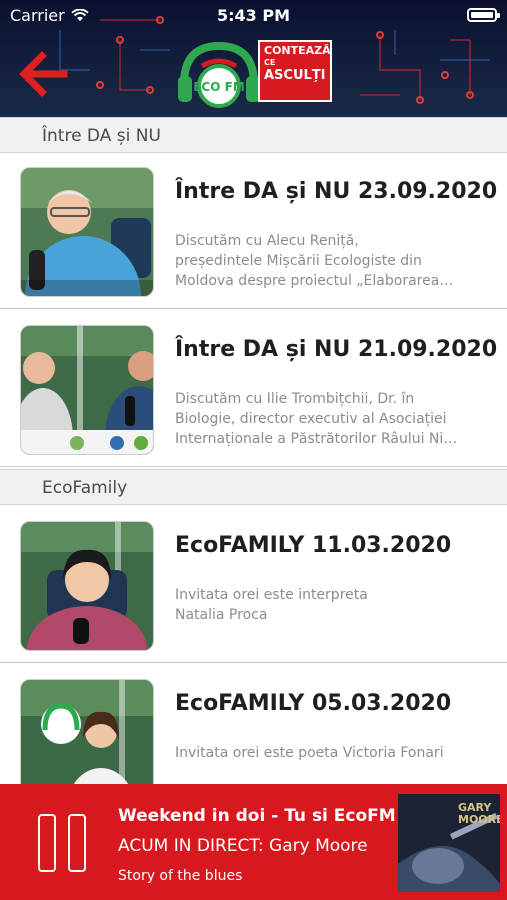 The image size is (507, 900). I want to click on pause-icon, so click(65, 844).